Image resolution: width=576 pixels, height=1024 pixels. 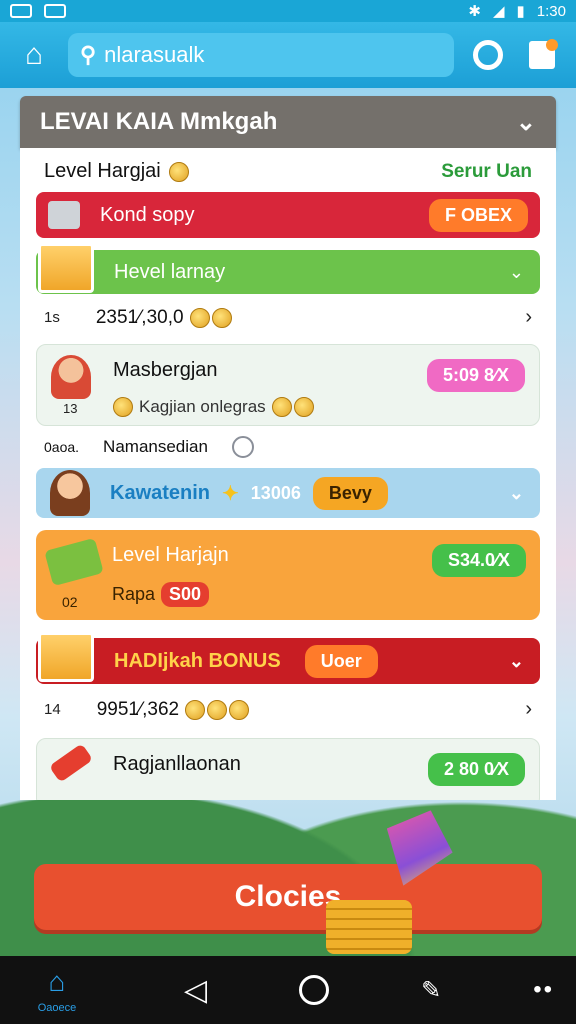 I want to click on signal-icon: ◢, so click(x=498, y=11).